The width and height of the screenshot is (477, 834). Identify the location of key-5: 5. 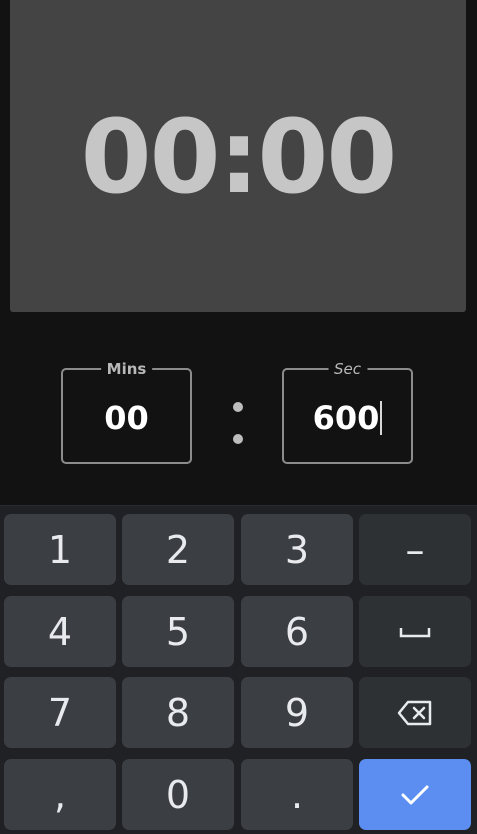
(178, 631).